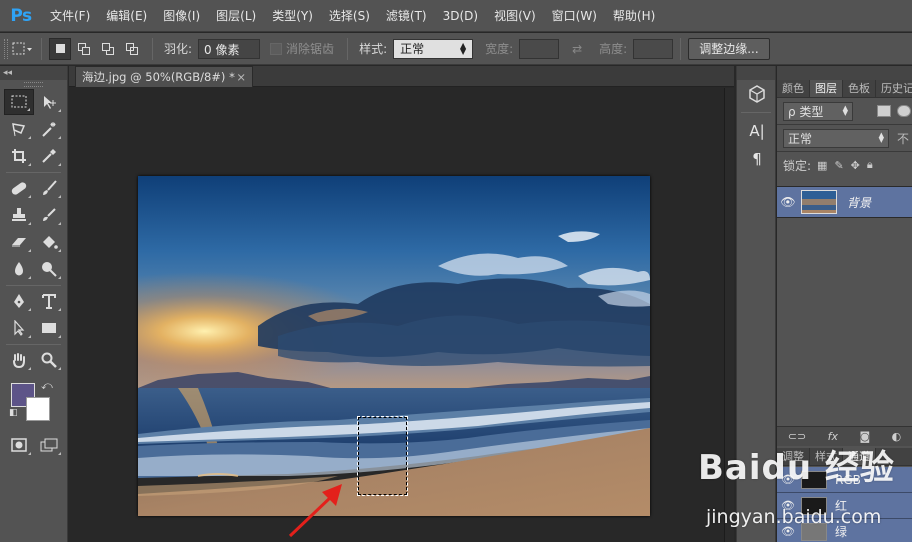 The width and height of the screenshot is (912, 542). What do you see at coordinates (19, 269) in the screenshot?
I see `blur-tool` at bounding box center [19, 269].